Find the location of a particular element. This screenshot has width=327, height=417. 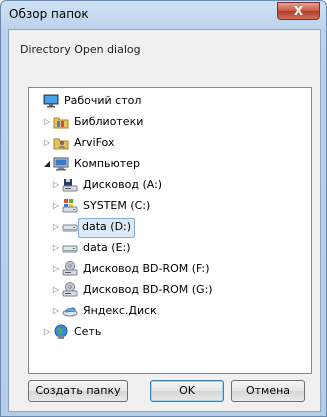

computer-icon is located at coordinates (61, 164).